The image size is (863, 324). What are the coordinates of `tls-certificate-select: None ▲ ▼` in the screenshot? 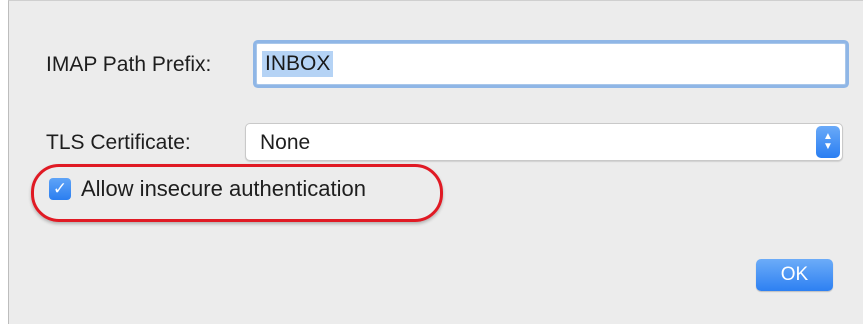 It's located at (544, 142).